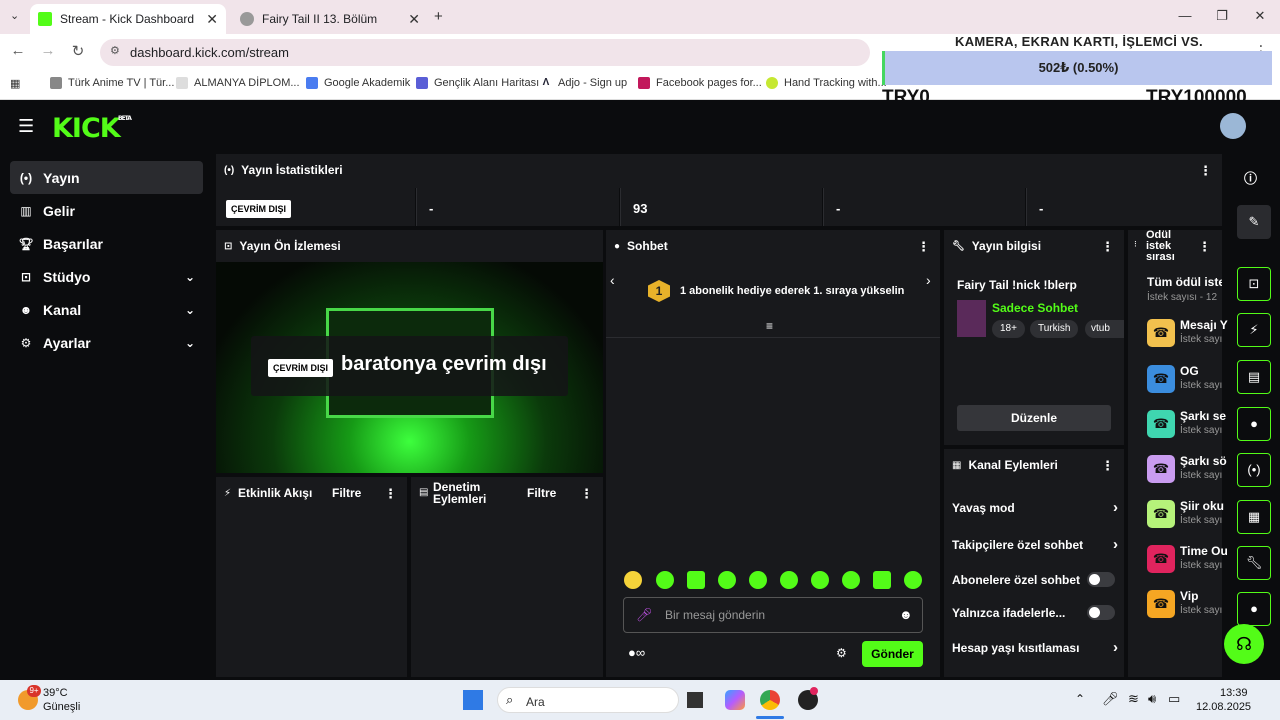  I want to click on minimize-icon: —, so click(1185, 15).